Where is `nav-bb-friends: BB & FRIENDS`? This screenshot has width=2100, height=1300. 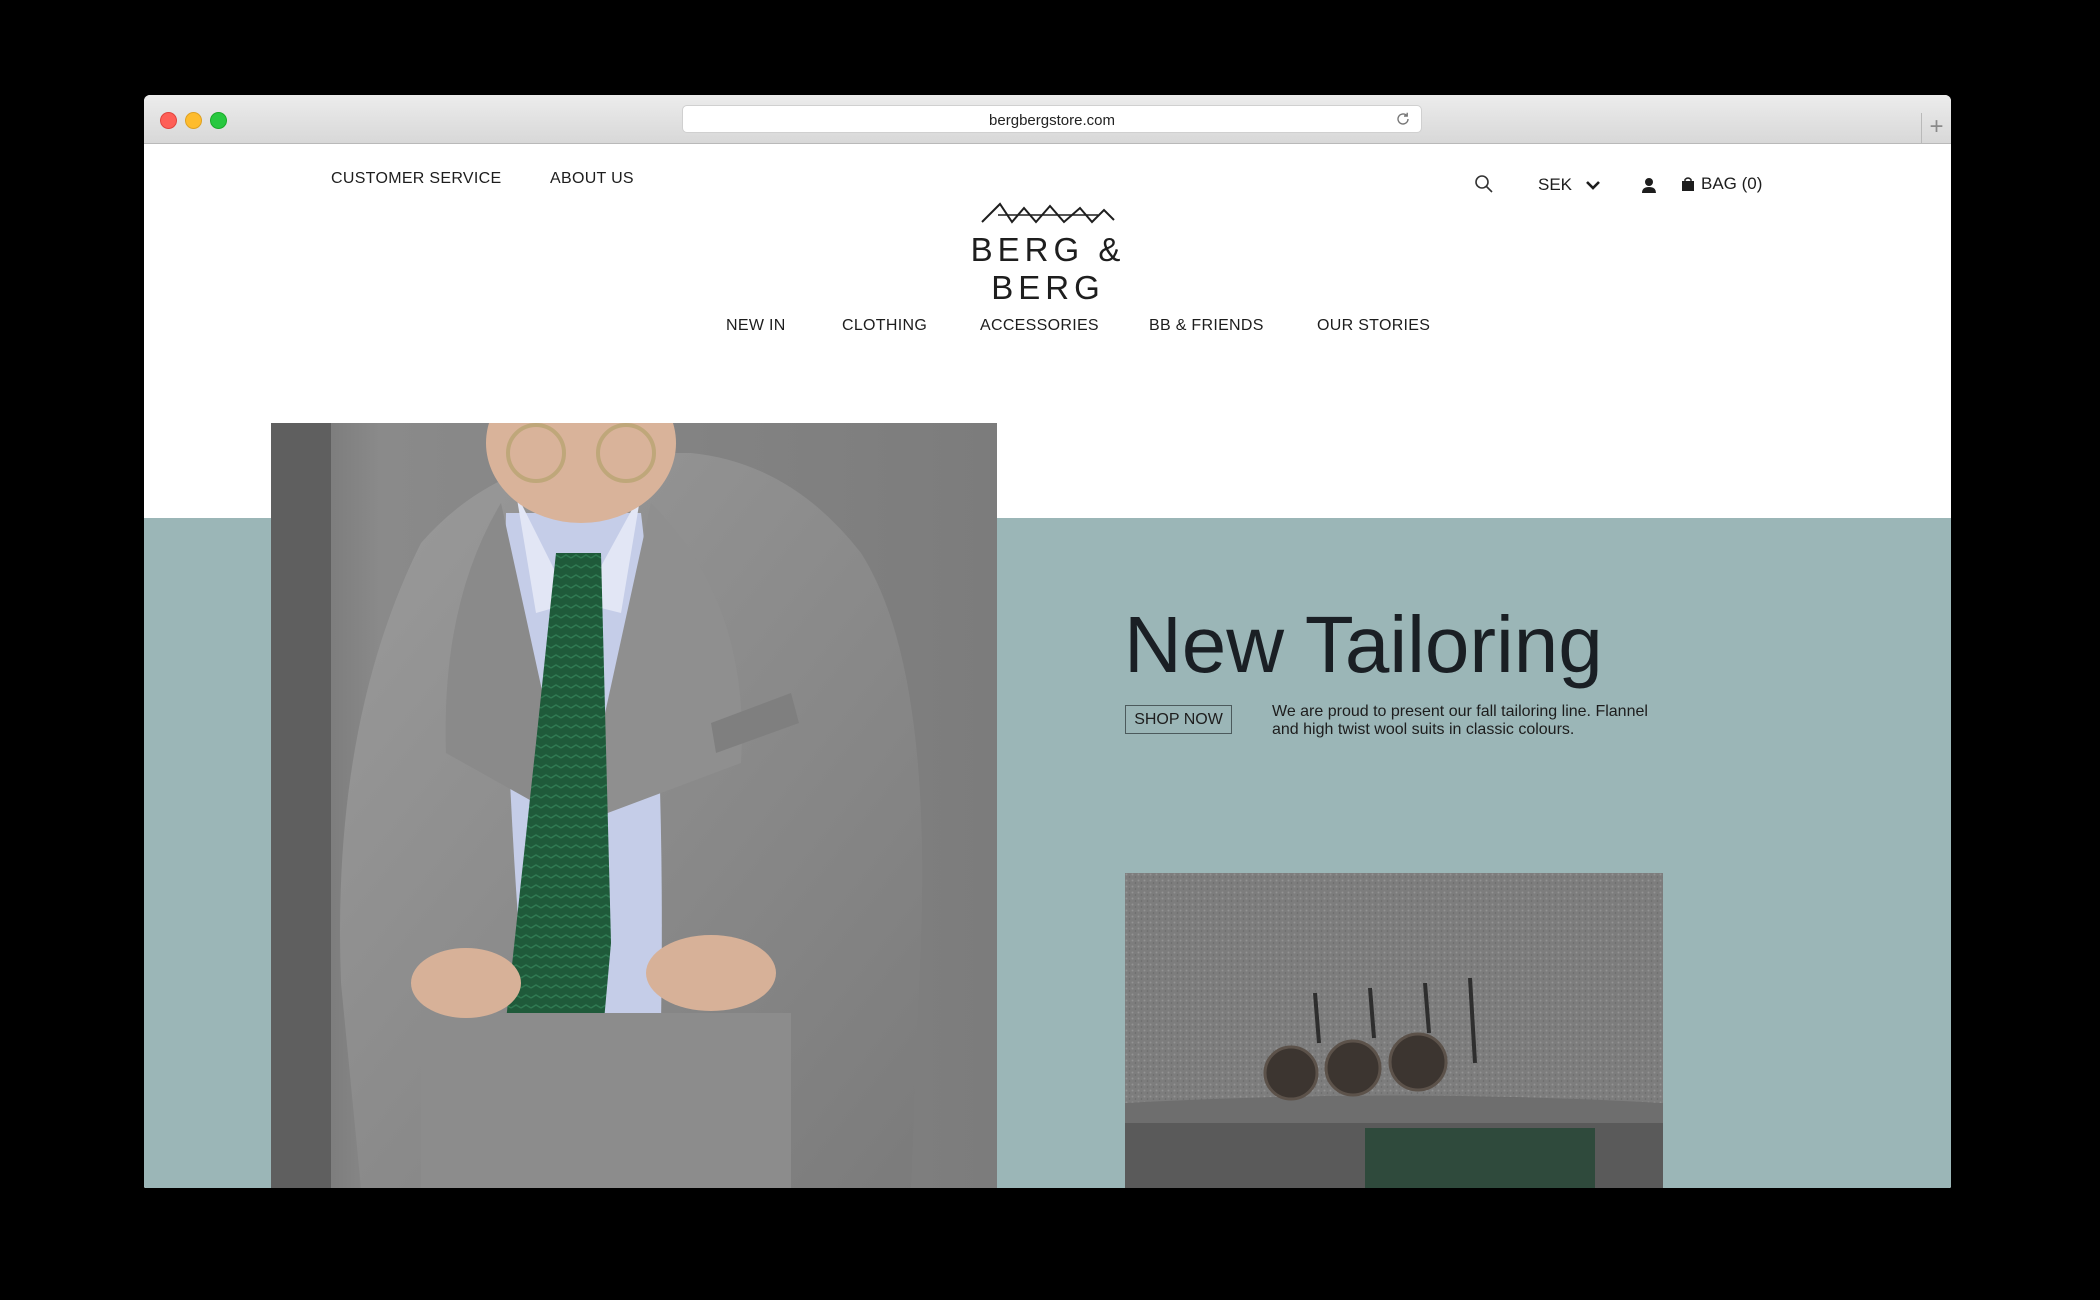
nav-bb-friends: BB & FRIENDS is located at coordinates (1206, 326).